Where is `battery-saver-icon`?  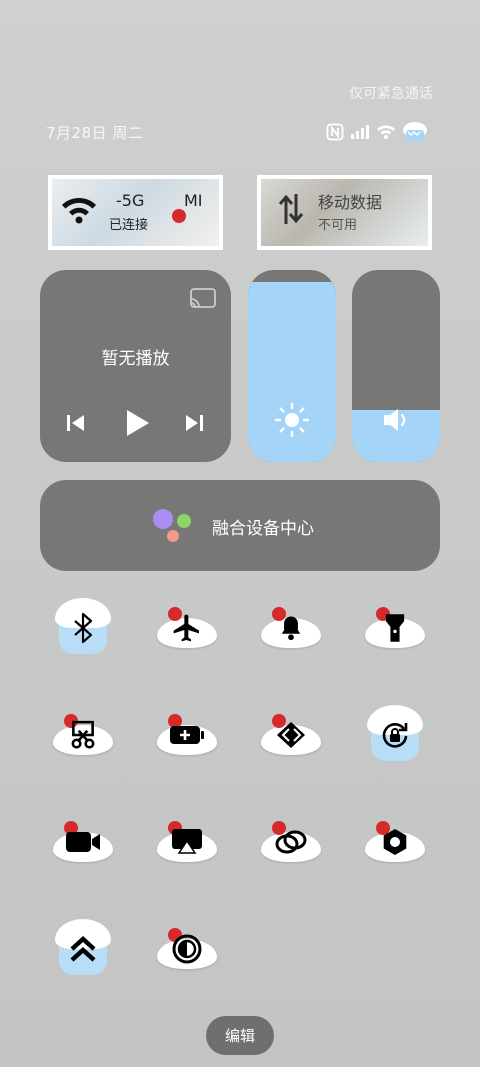
battery-saver-icon is located at coordinates (187, 735).